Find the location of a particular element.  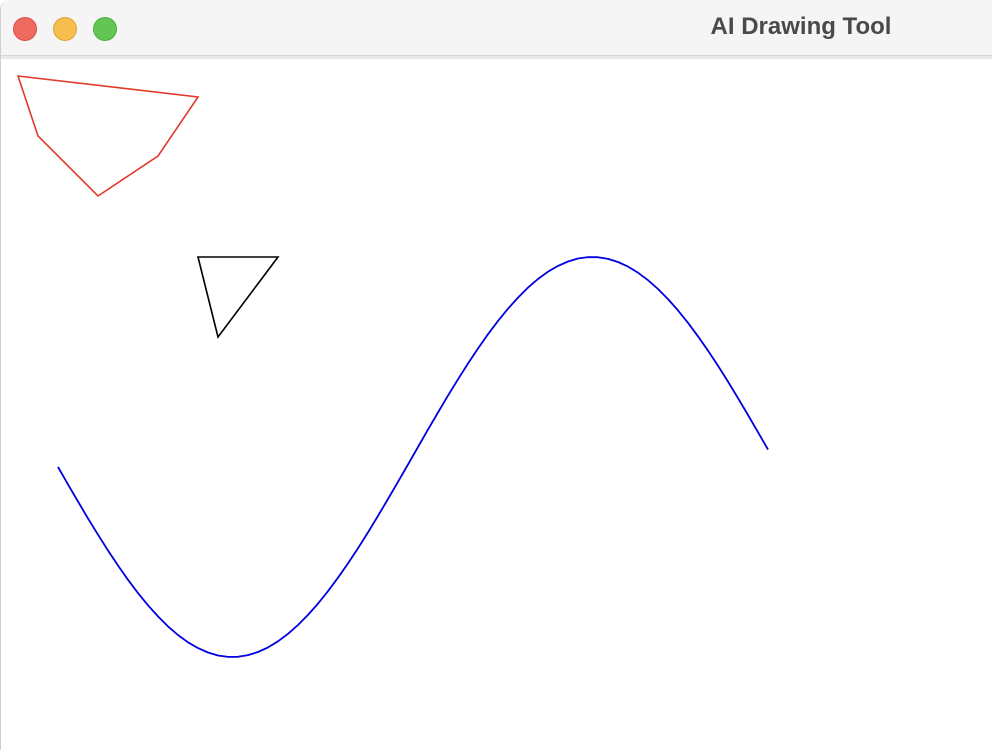

zoom-button is located at coordinates (105, 29).